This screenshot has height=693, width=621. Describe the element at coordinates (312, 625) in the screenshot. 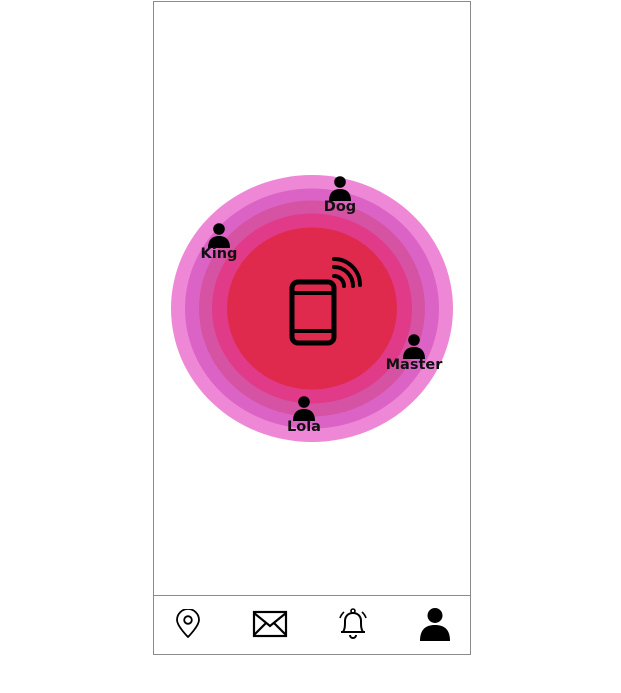

I see `bottom-nav` at that location.